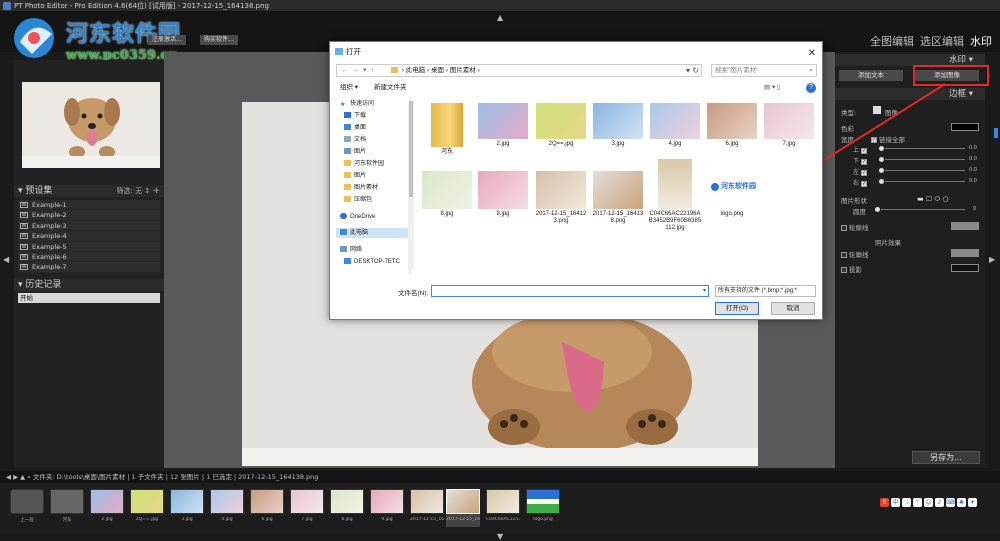  What do you see at coordinates (447, 129) in the screenshot?
I see `file-item: 河东` at bounding box center [447, 129].